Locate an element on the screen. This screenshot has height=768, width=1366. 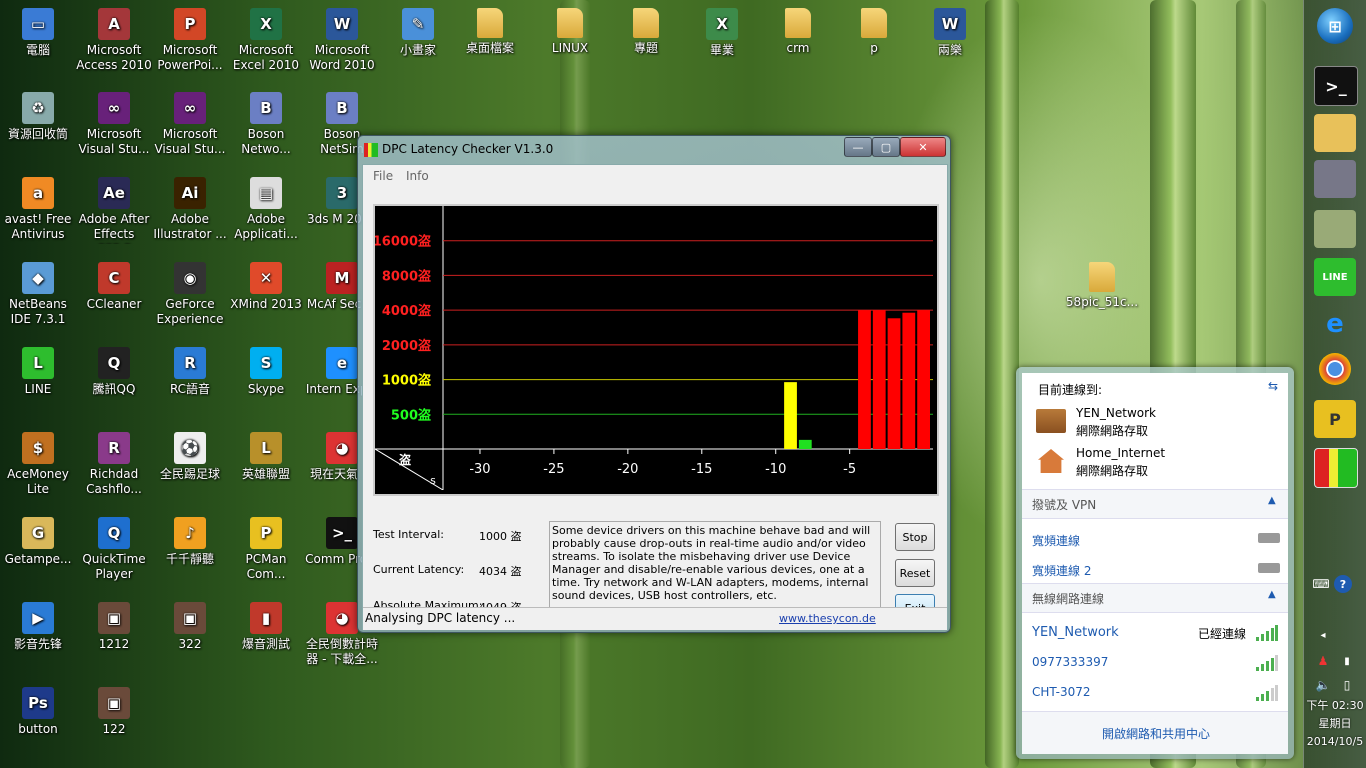
network-sharing-center-link: 開啟網路和共用中心 is located at coordinates (1156, 733).